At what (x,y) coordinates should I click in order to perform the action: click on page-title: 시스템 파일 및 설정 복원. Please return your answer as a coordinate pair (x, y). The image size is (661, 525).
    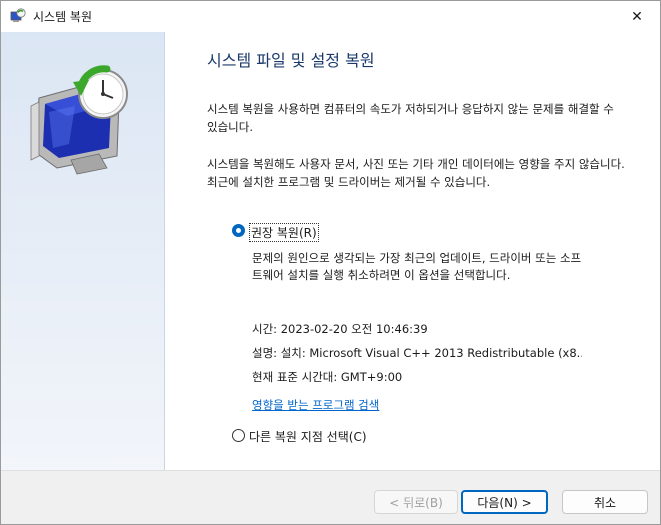
    Looking at the image, I should click on (291, 60).